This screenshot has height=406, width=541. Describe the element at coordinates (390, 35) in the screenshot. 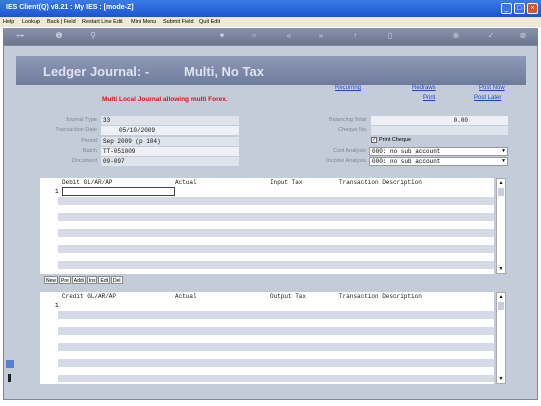

I see `trash-icon: ▯` at that location.